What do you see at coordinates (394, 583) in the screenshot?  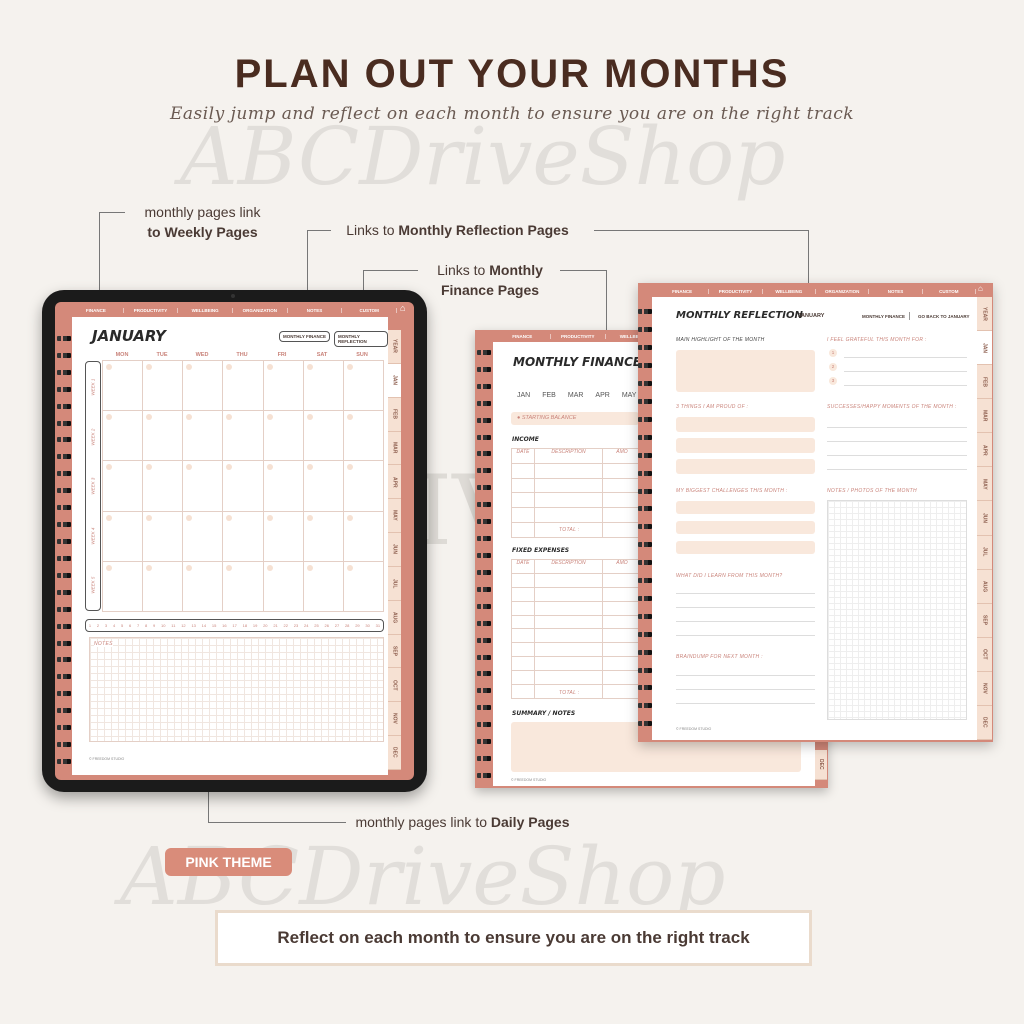 I see `month-tab-jul: JUL` at bounding box center [394, 583].